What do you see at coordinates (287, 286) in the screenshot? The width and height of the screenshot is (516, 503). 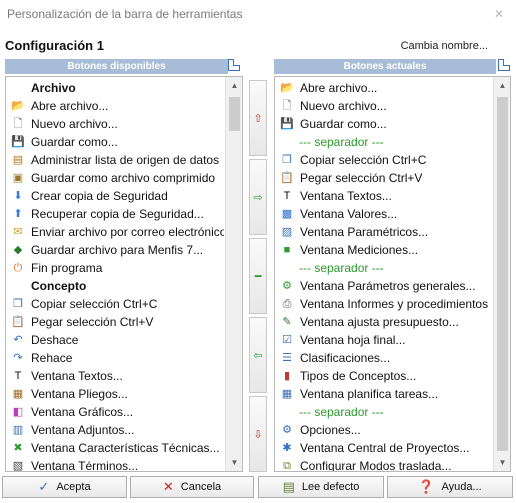 I see `params-icon: ⚙` at bounding box center [287, 286].